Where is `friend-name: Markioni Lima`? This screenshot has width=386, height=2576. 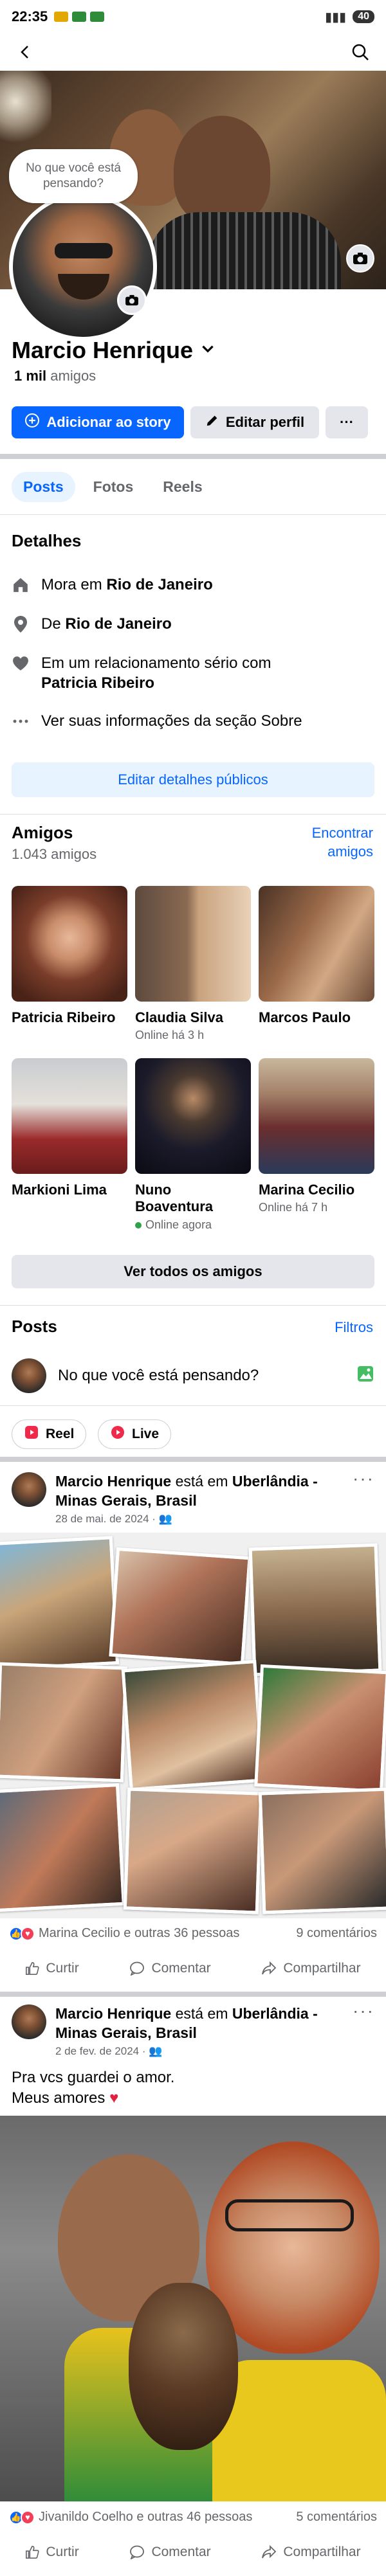
friend-name: Markioni Lima is located at coordinates (69, 1190).